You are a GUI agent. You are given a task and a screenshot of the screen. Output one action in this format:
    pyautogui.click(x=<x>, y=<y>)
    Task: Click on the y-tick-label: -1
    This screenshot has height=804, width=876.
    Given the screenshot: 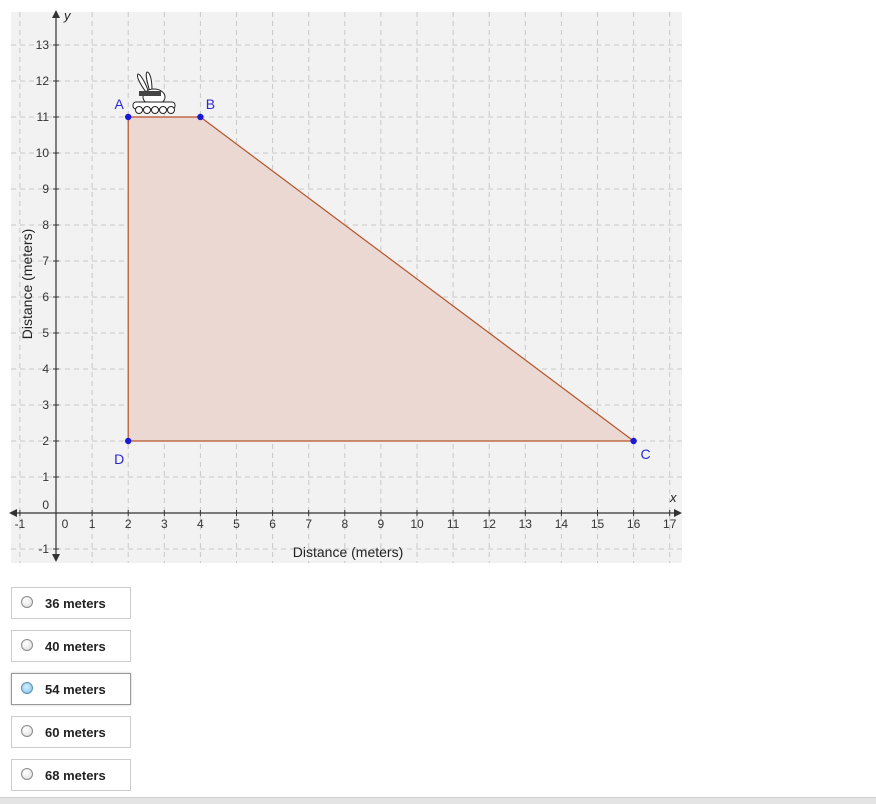 What is the action you would take?
    pyautogui.click(x=43, y=549)
    